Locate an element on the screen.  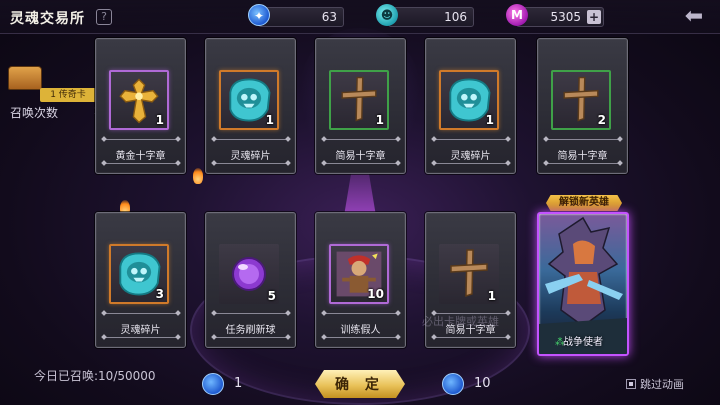
item-count: 10 is located at coordinates (375, 294).